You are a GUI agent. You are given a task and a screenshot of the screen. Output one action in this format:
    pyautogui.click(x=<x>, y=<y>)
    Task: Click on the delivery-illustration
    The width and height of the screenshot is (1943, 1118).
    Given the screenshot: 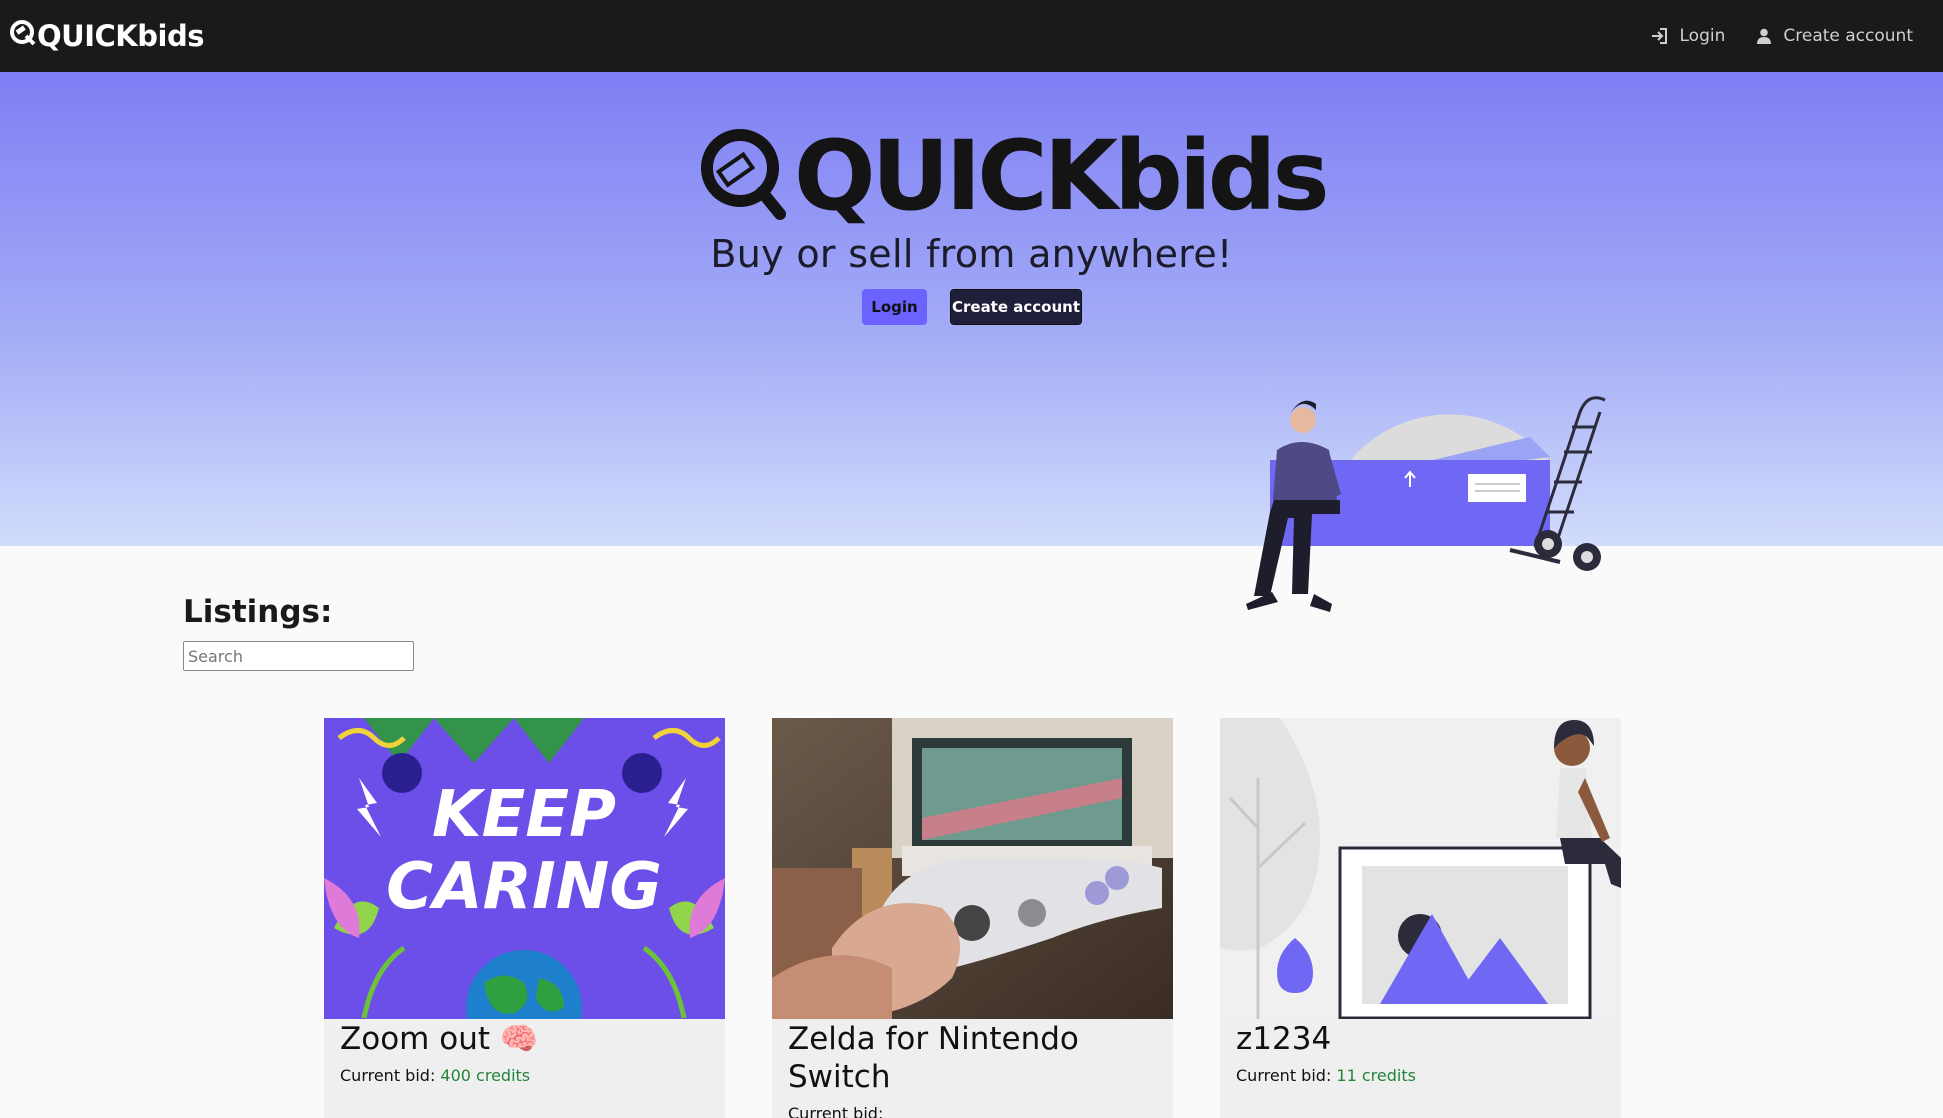 What is the action you would take?
    pyautogui.click(x=1426, y=504)
    